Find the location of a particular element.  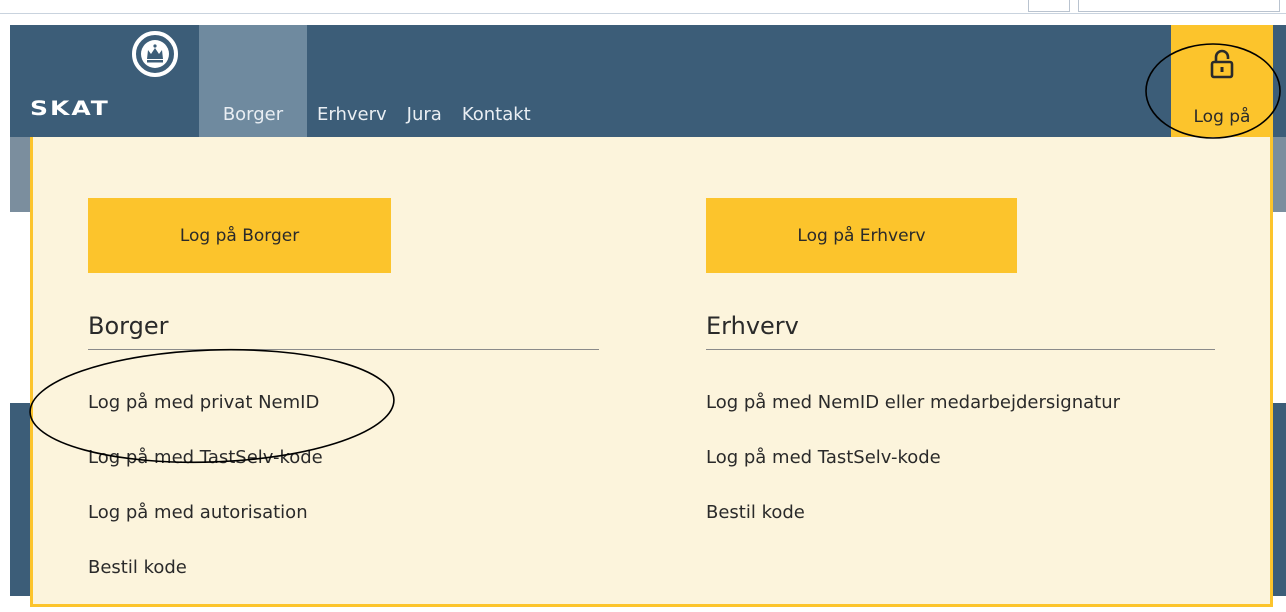

skat-logo: SKAT is located at coordinates (104, 81).